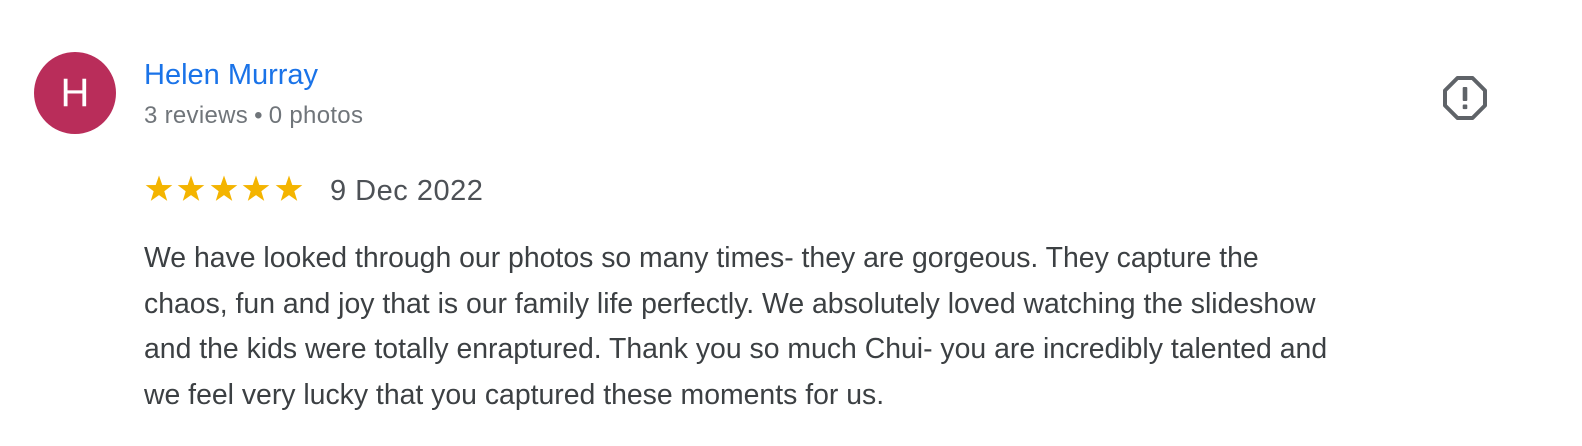 The image size is (1582, 446). What do you see at coordinates (75, 93) in the screenshot?
I see `avatar: H` at bounding box center [75, 93].